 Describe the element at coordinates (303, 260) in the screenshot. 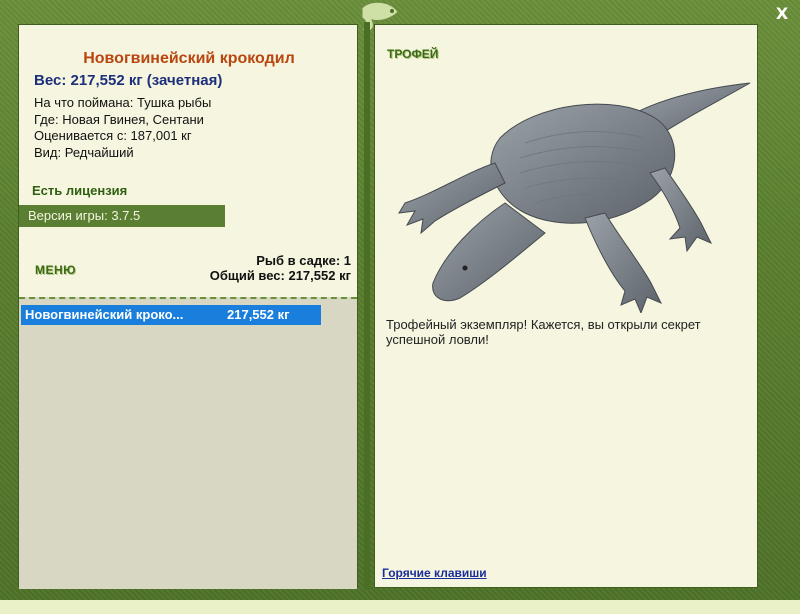

I see `cage-count: Рыб в садке: 1` at that location.